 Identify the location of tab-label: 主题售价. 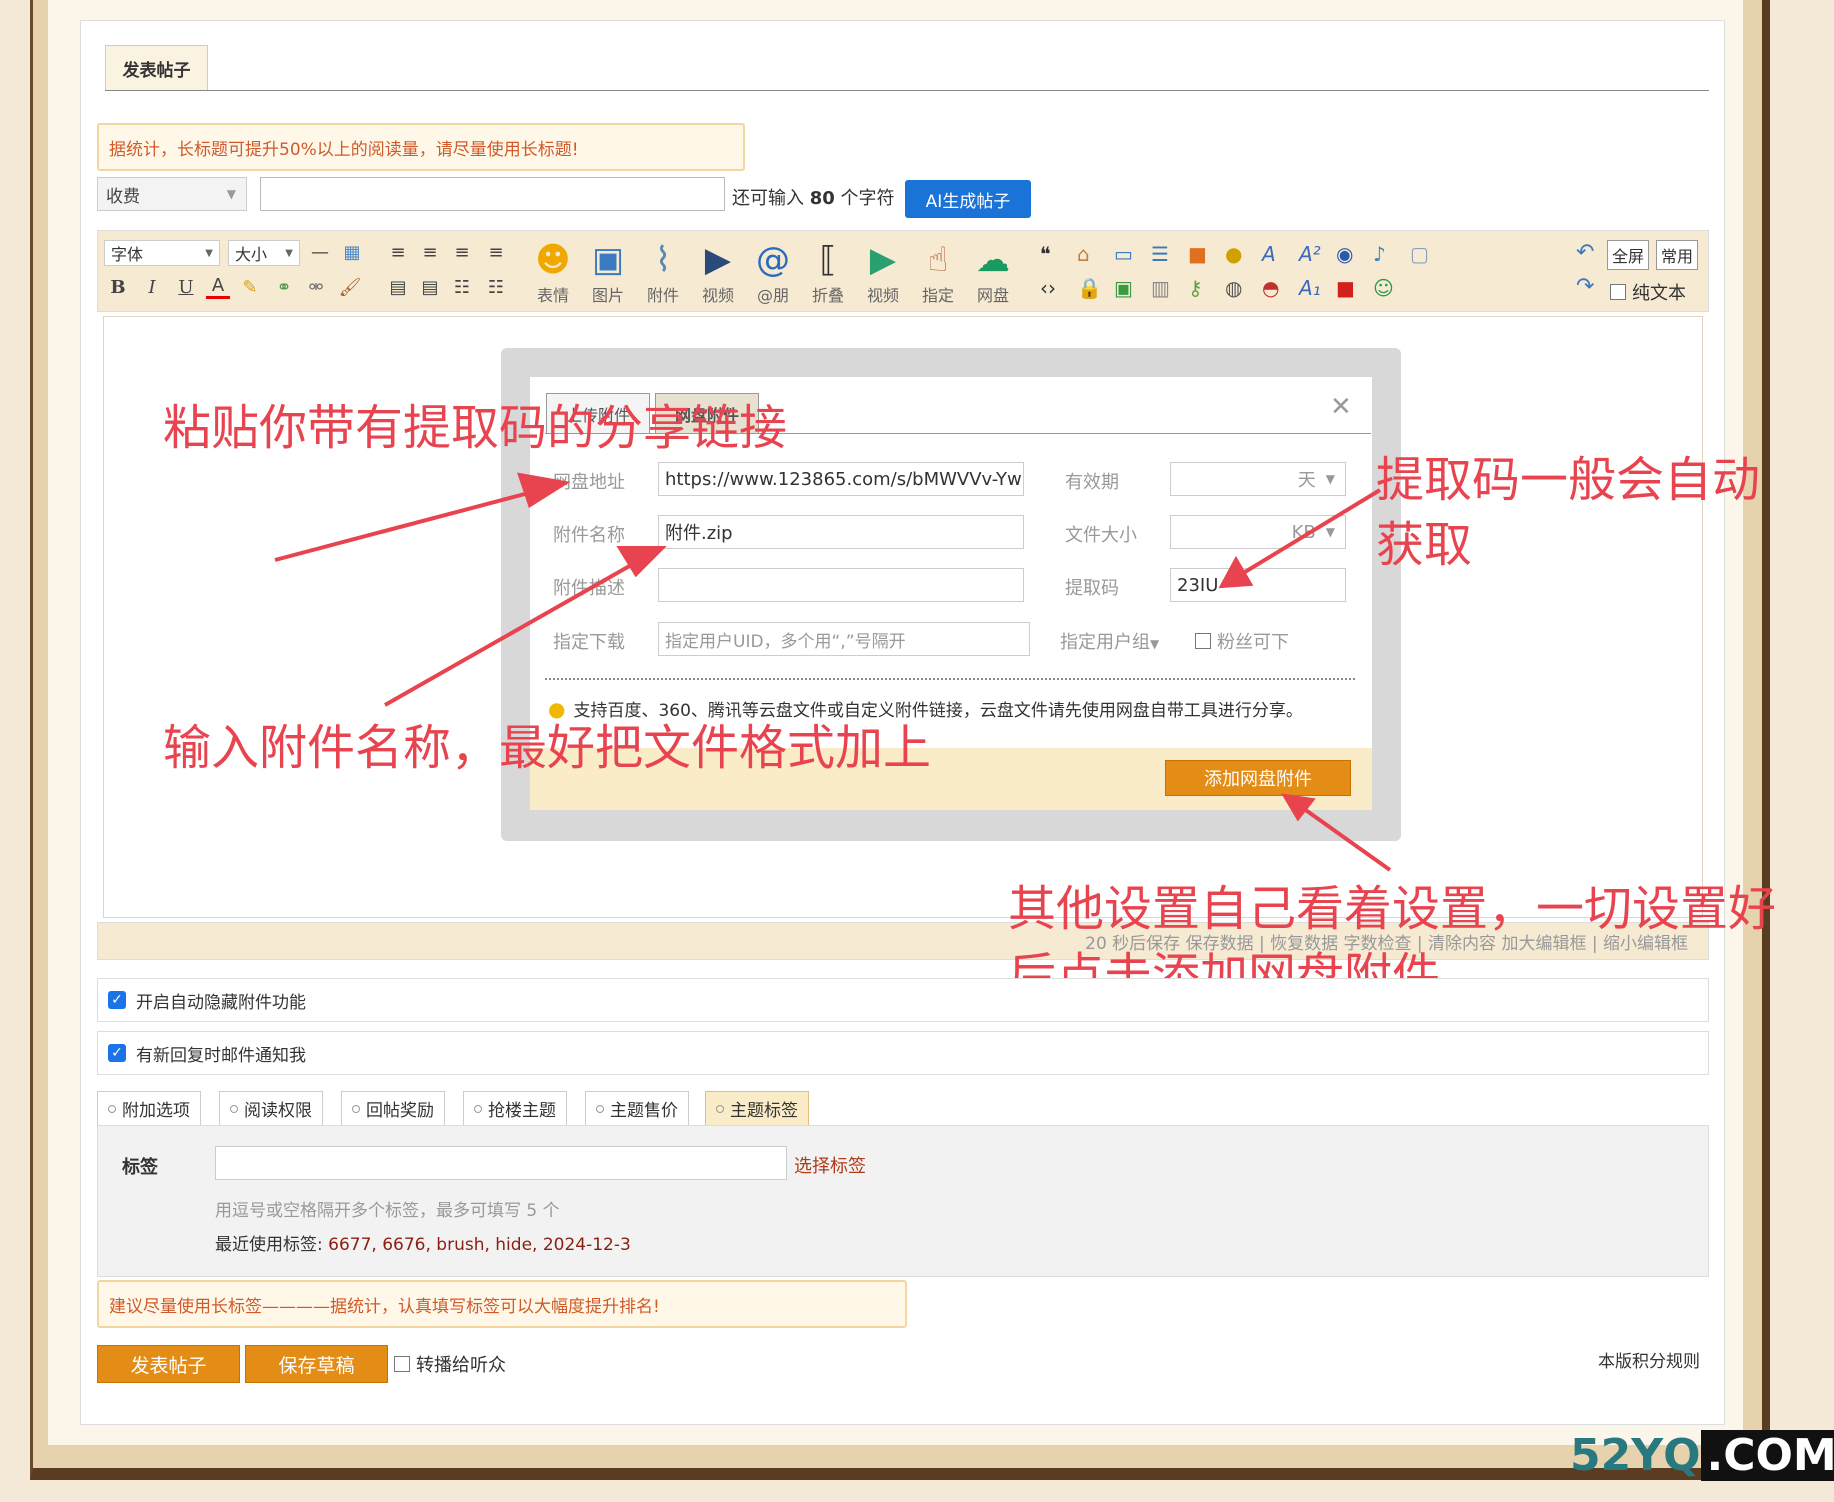
(644, 1111).